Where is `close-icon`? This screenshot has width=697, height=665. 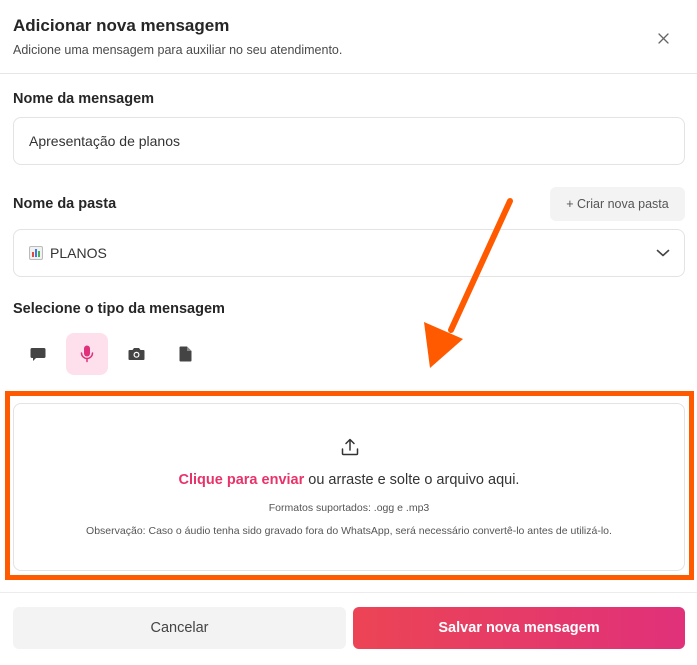
close-icon is located at coordinates (663, 38).